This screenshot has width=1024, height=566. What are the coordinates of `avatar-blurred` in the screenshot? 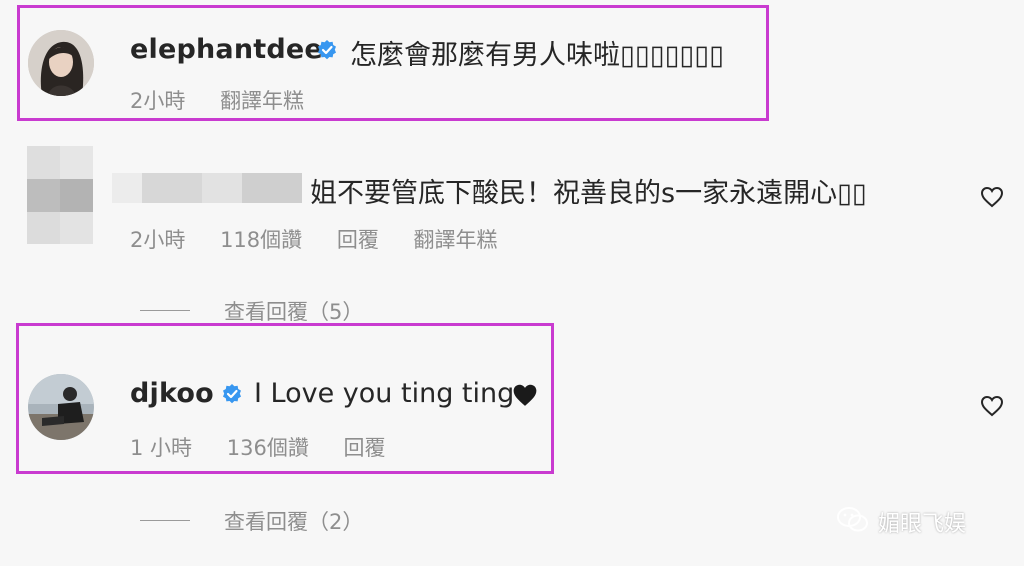 It's located at (60, 195).